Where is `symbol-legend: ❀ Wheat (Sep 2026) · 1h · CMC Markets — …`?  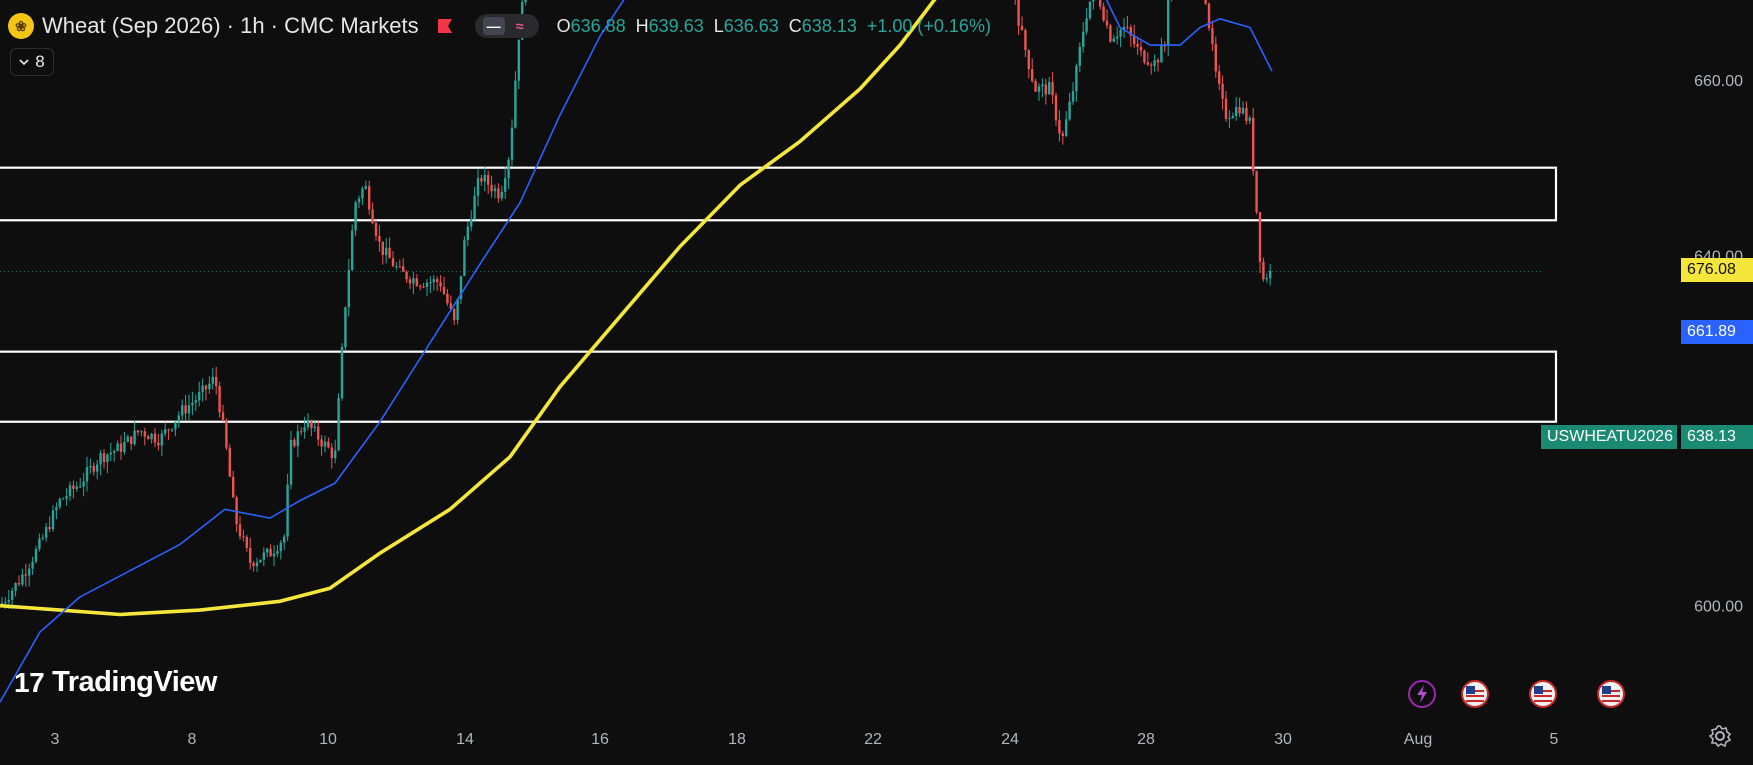 symbol-legend: ❀ Wheat (Sep 2026) · 1h · CMC Markets — … is located at coordinates (499, 26).